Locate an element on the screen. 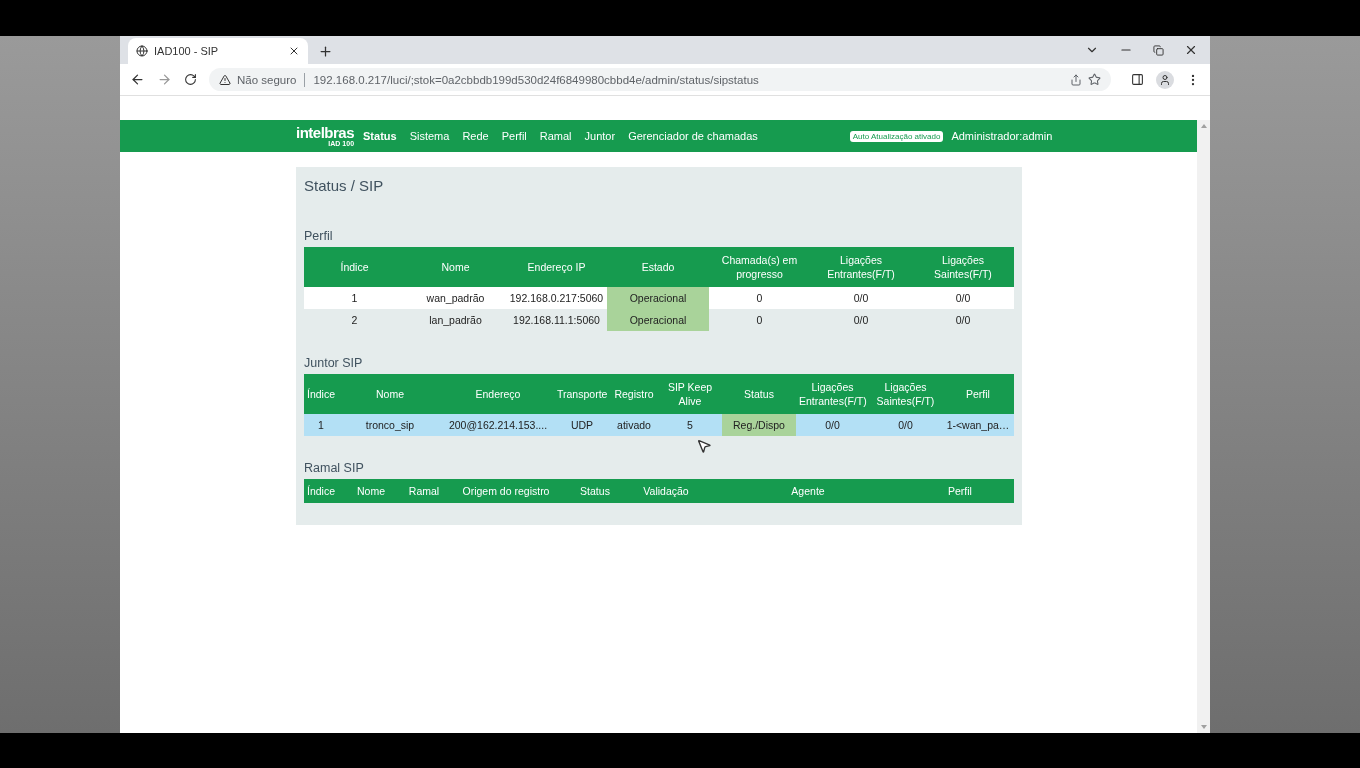 This screenshot has width=1360, height=768. auto-update-badge: Auto Atualização ativado is located at coordinates (896, 136).